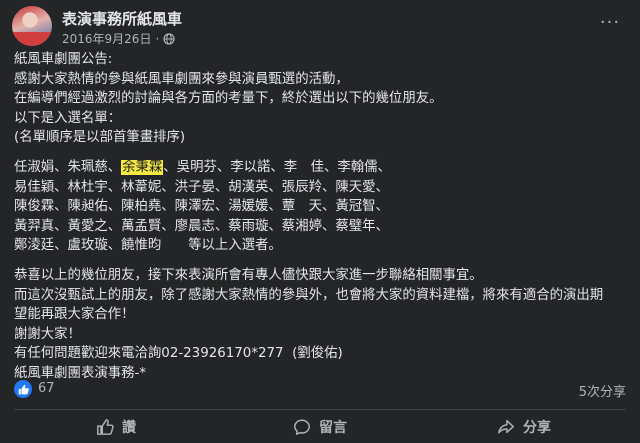 The width and height of the screenshot is (640, 443). What do you see at coordinates (46, 388) in the screenshot?
I see `like-count: 67` at bounding box center [46, 388].